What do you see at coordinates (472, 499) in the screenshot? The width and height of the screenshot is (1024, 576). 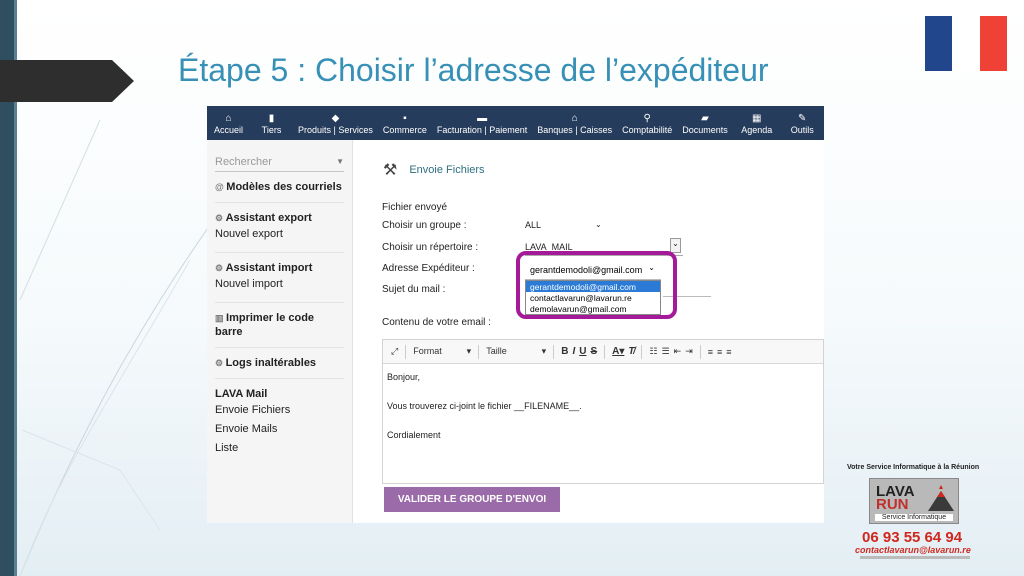 I see `valider-groupe-button: VALIDER LE GROUPE D'ENVOI` at bounding box center [472, 499].